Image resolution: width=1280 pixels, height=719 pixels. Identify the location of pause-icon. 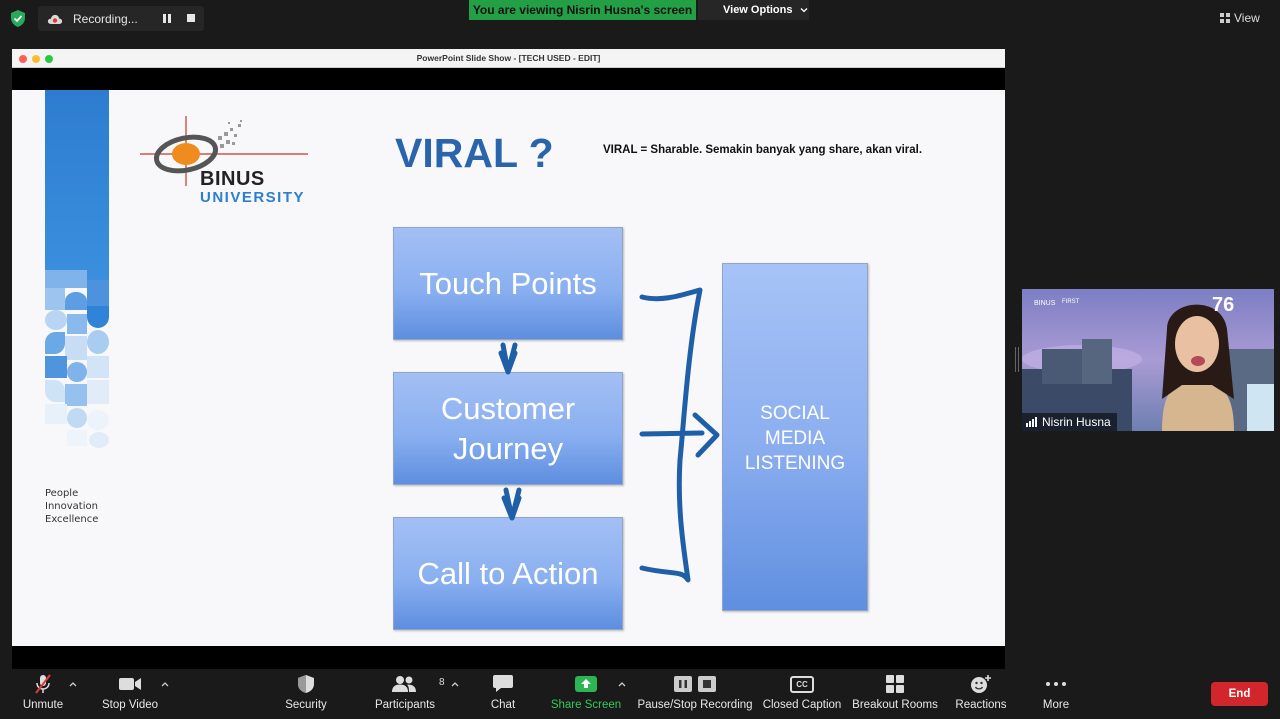
(683, 684).